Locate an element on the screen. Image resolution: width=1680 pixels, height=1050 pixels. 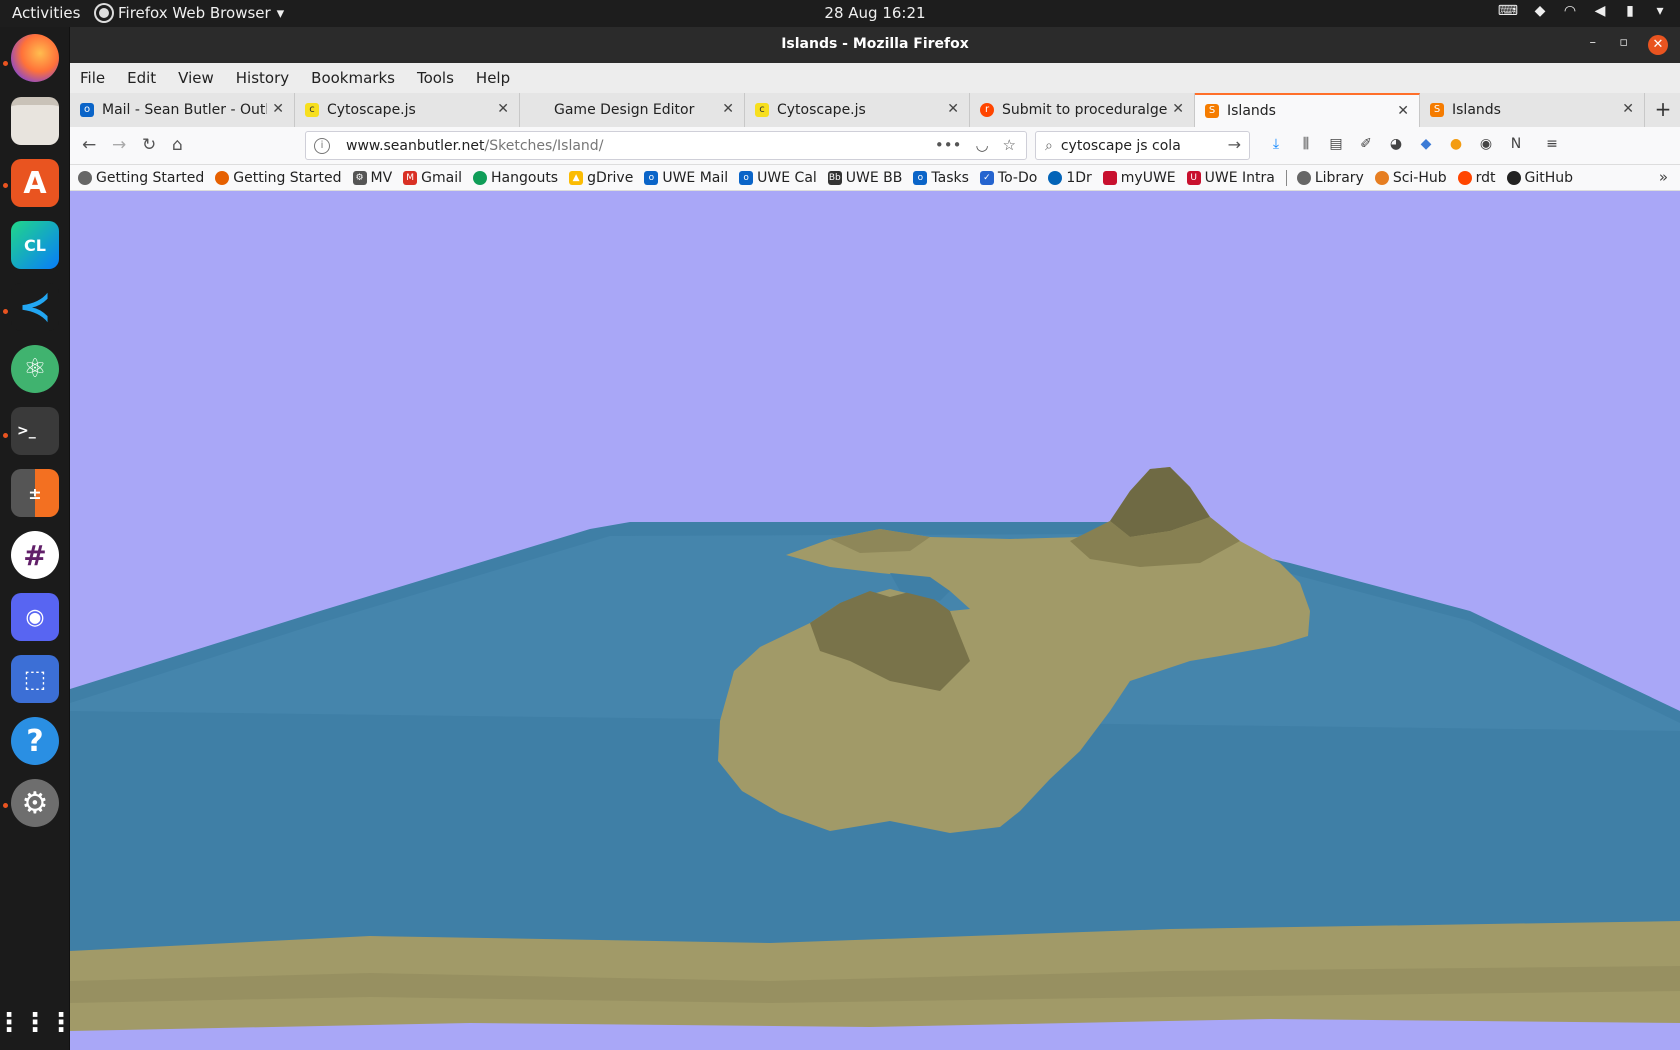
reload-icon: ↻ is located at coordinates (149, 145).